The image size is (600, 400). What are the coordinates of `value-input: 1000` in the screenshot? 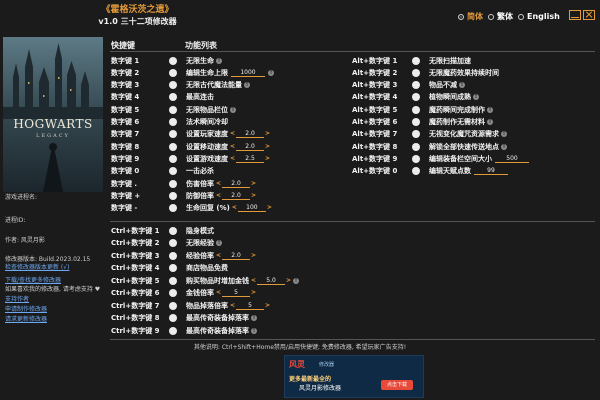 It's located at (248, 73).